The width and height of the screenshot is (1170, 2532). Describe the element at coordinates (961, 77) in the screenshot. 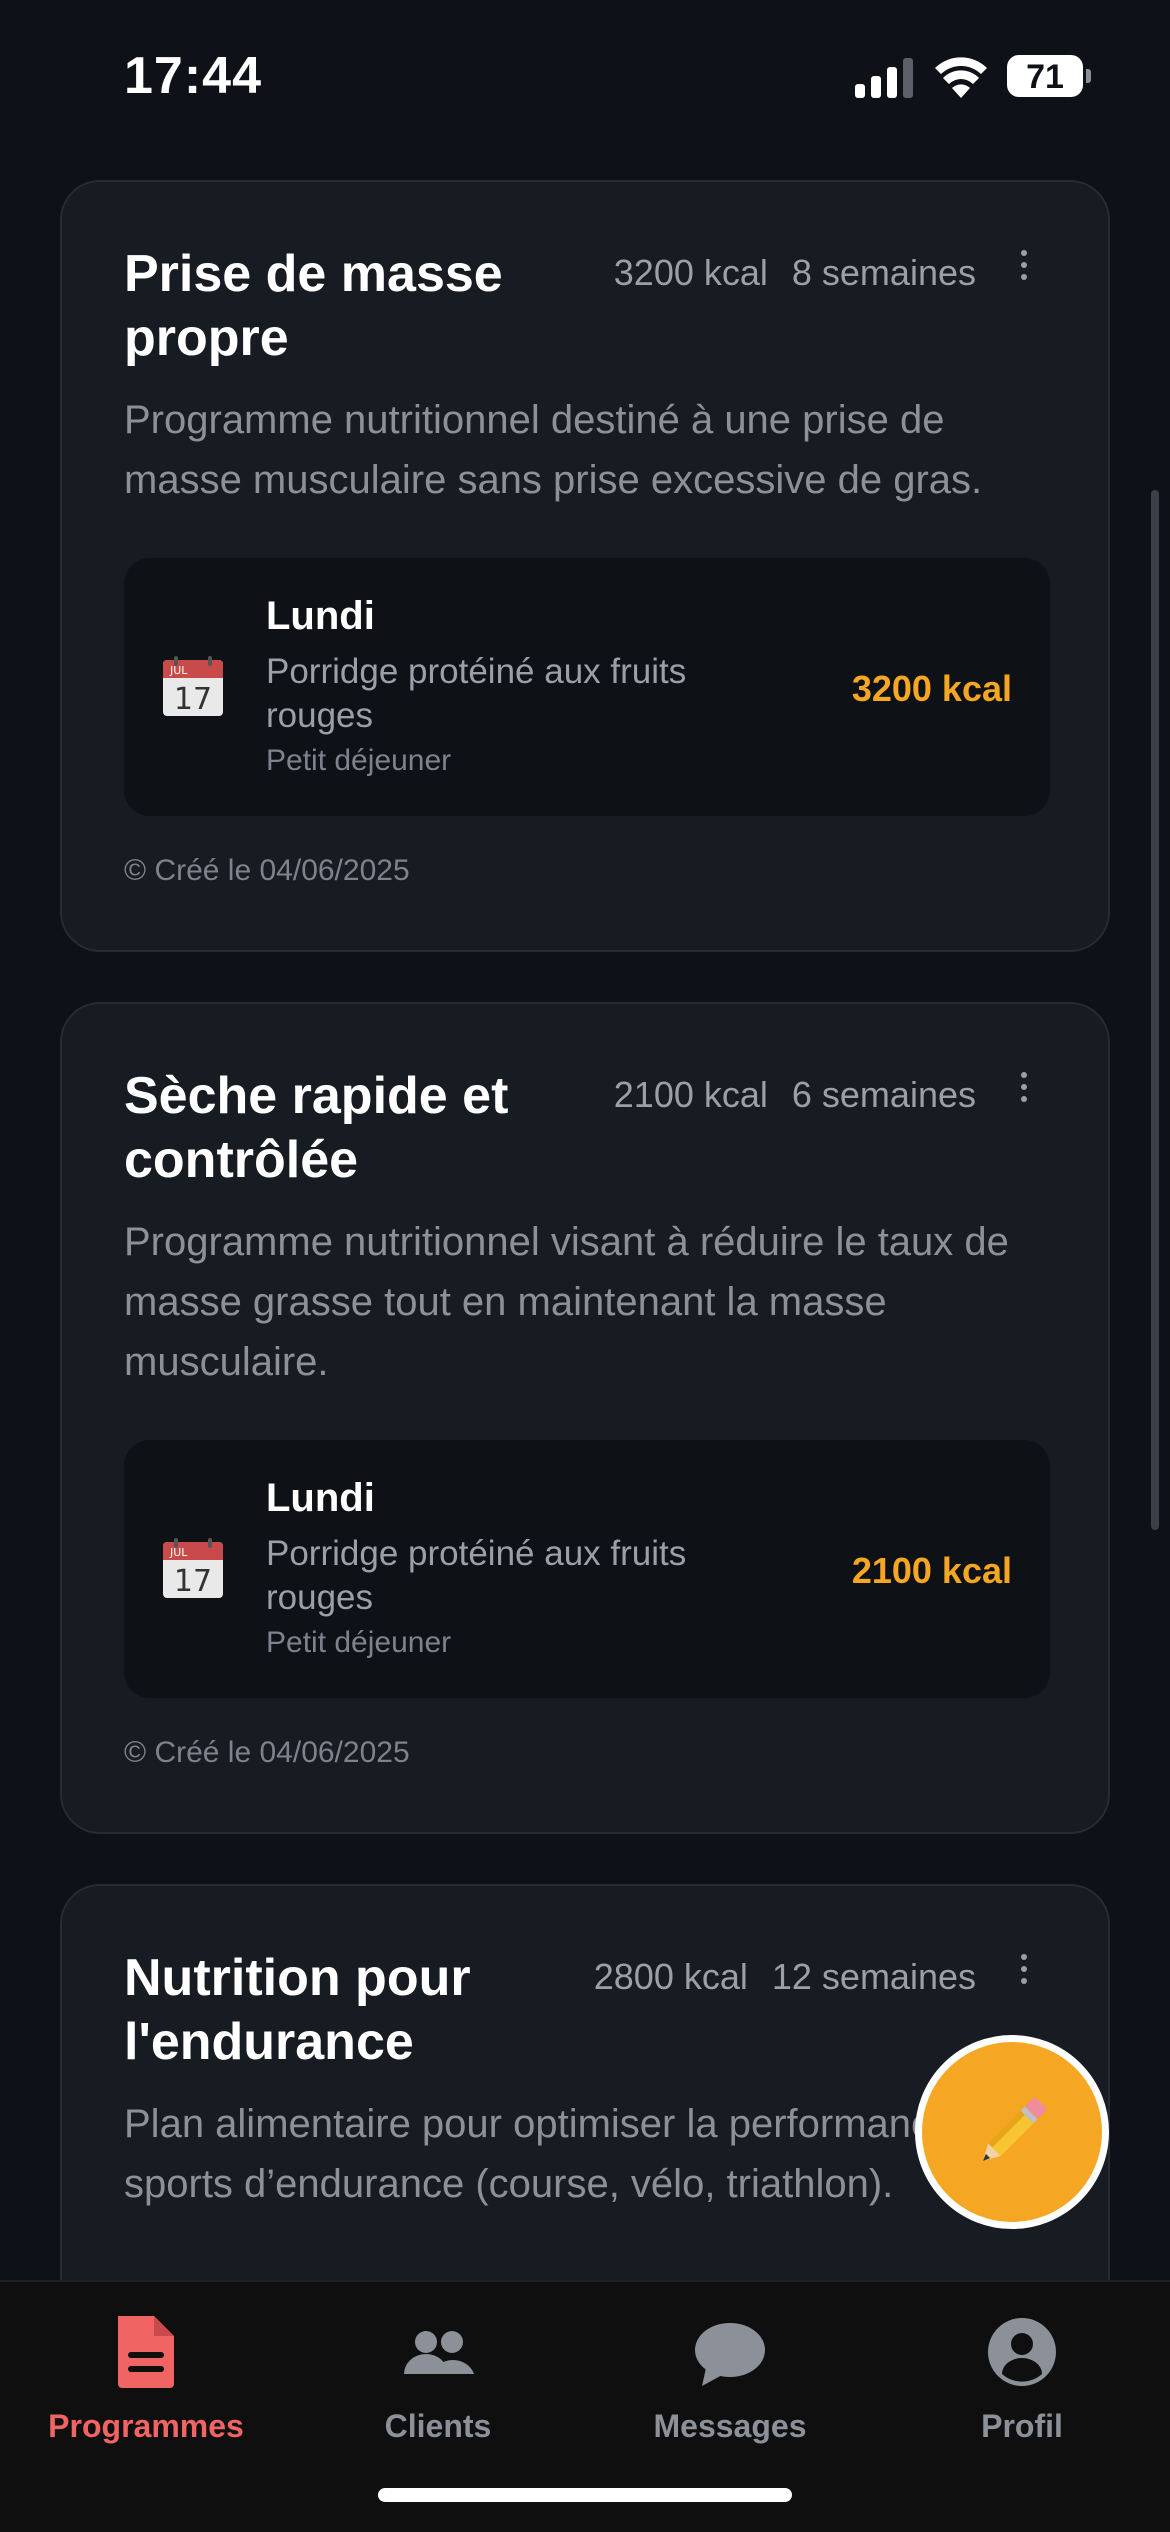

I see `wifi-icon` at that location.